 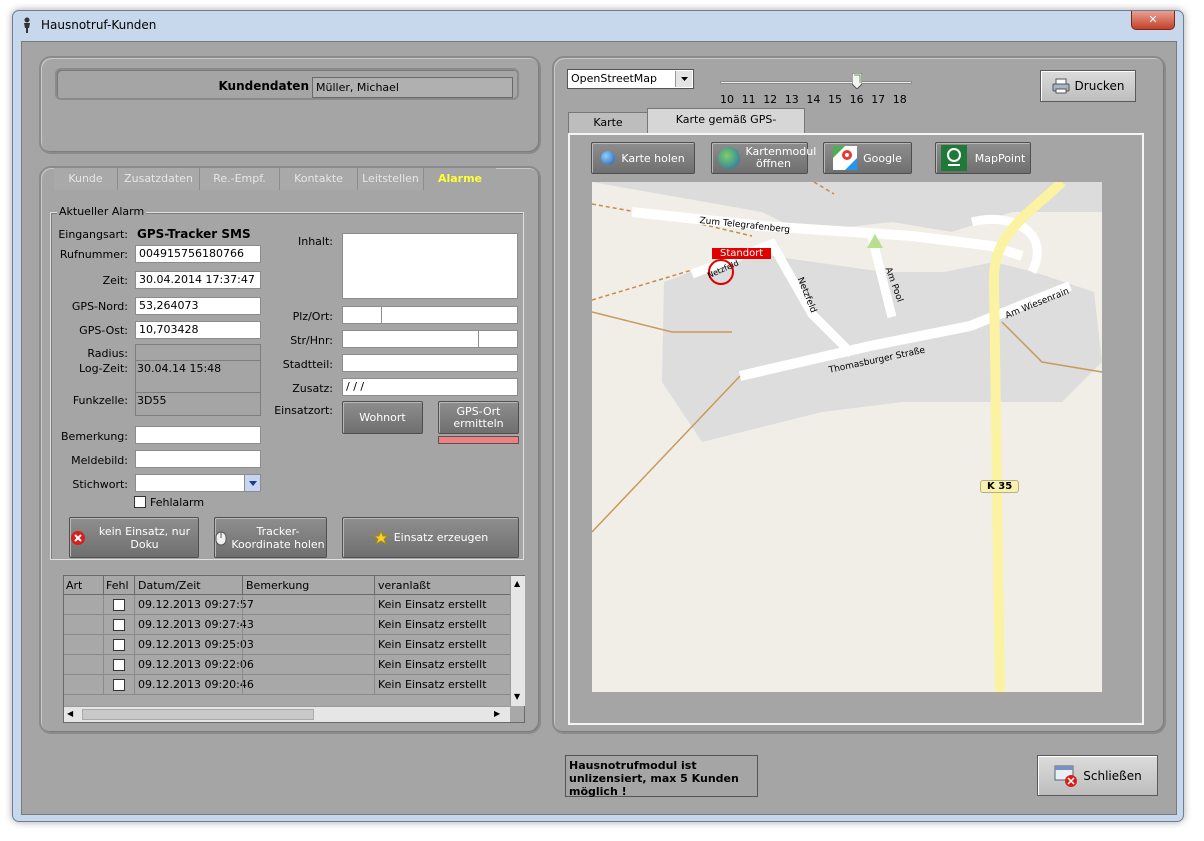 What do you see at coordinates (391, 179) in the screenshot?
I see `tab-leitstellen: Leitstellen` at bounding box center [391, 179].